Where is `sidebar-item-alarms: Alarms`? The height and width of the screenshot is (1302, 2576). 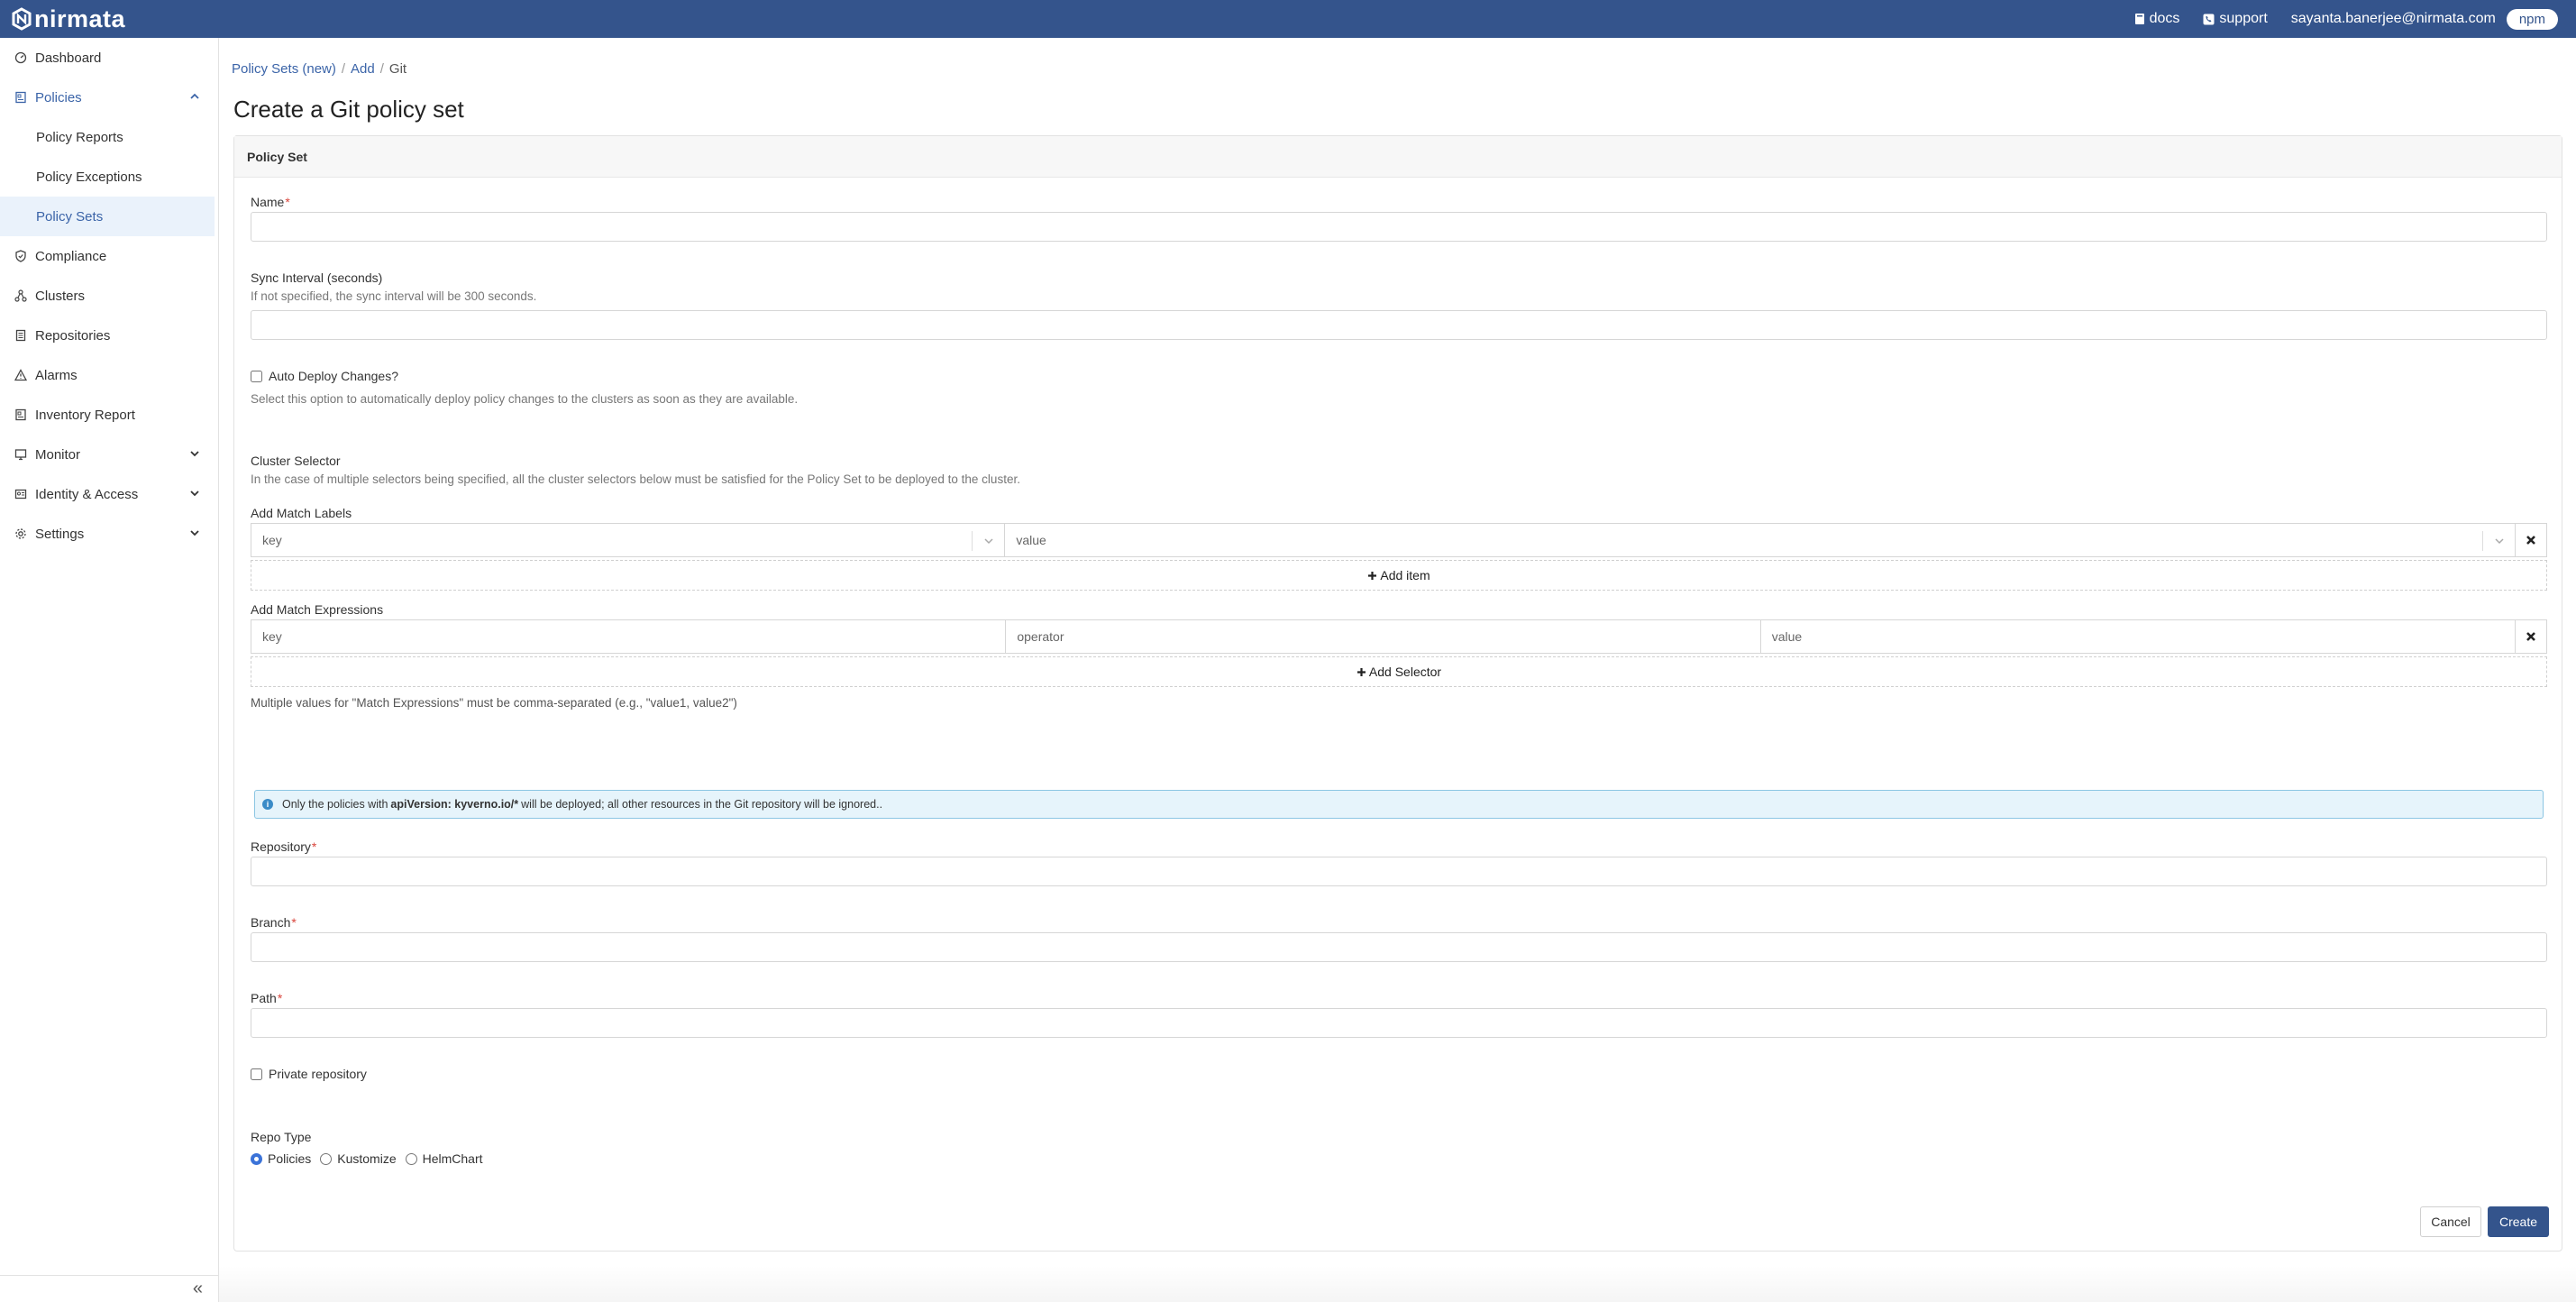
sidebar-item-alarms: Alarms is located at coordinates (109, 375).